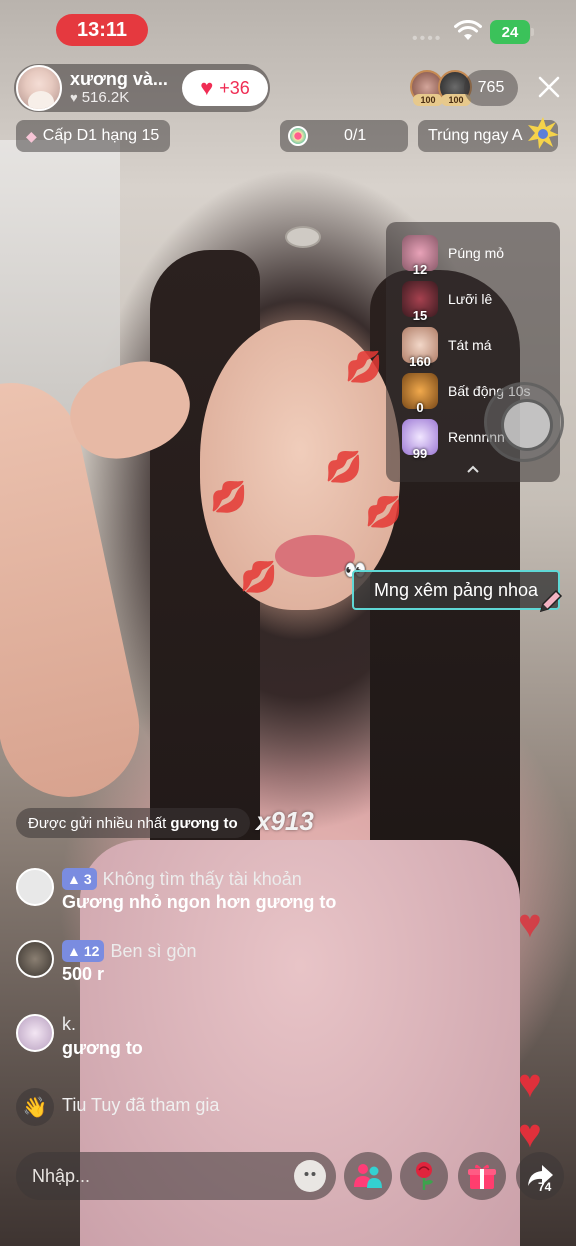 This screenshot has width=576, height=1246. I want to click on rose-icon, so click(424, 1176).